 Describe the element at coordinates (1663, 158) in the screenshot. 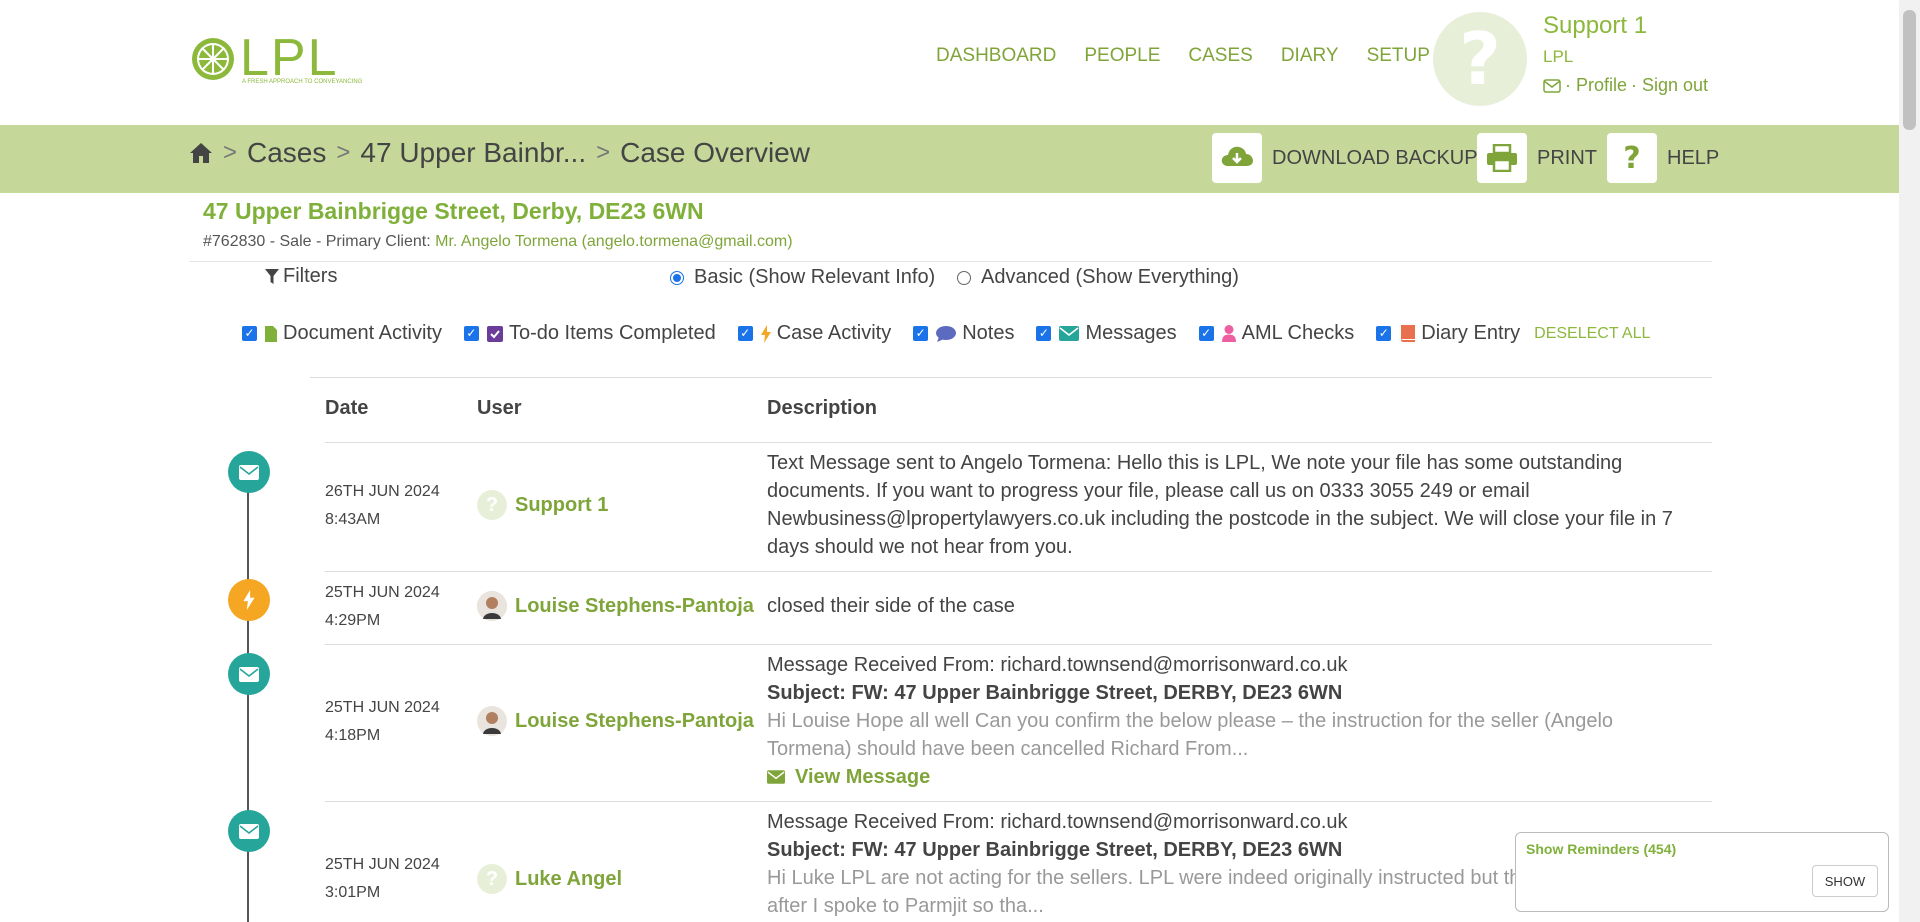

I see `help-button: ? HELP` at that location.